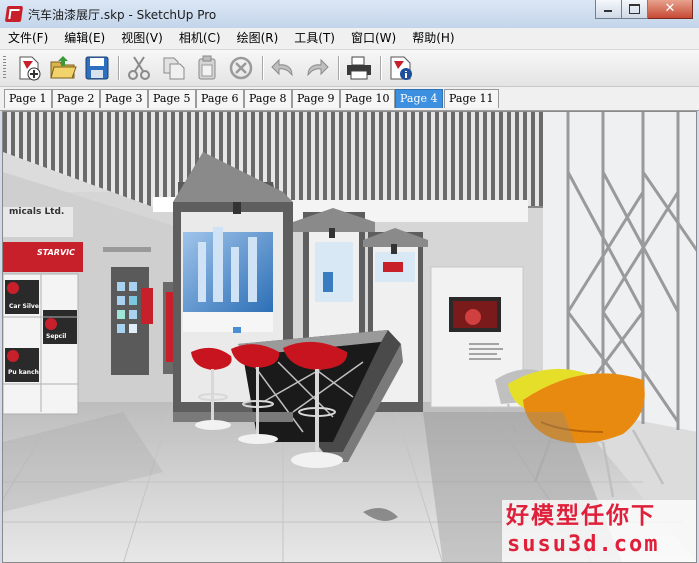 This screenshot has height=563, width=699. I want to click on tab-page-8: Page 8, so click(268, 98).